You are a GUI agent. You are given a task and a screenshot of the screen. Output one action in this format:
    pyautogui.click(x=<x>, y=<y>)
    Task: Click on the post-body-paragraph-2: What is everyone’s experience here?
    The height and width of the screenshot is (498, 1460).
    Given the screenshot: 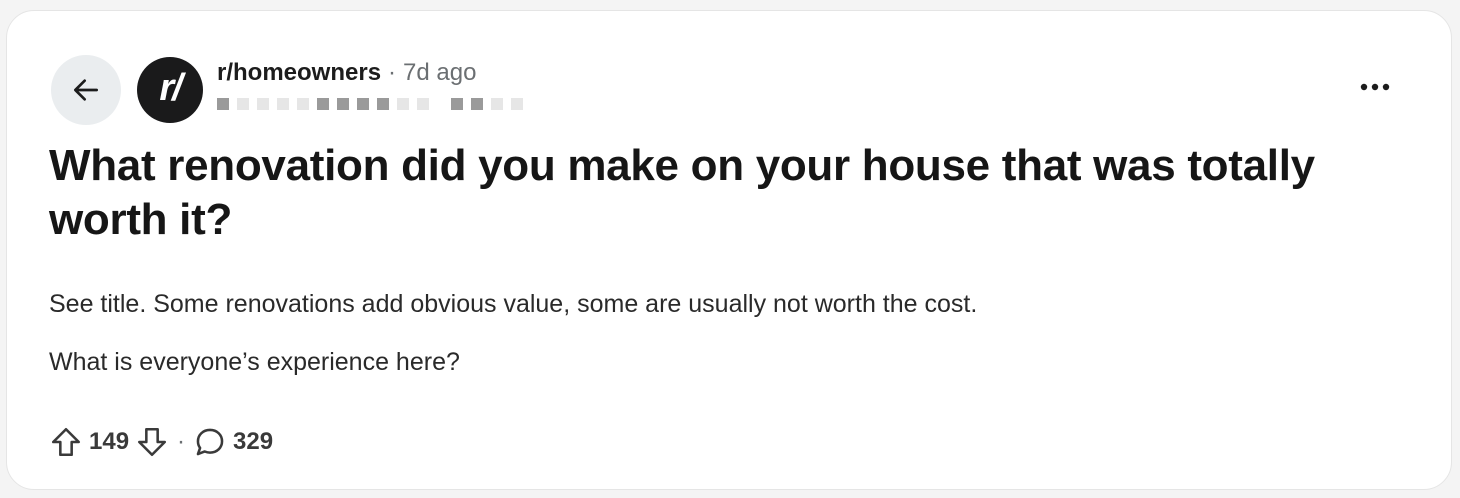 What is the action you would take?
    pyautogui.click(x=254, y=362)
    